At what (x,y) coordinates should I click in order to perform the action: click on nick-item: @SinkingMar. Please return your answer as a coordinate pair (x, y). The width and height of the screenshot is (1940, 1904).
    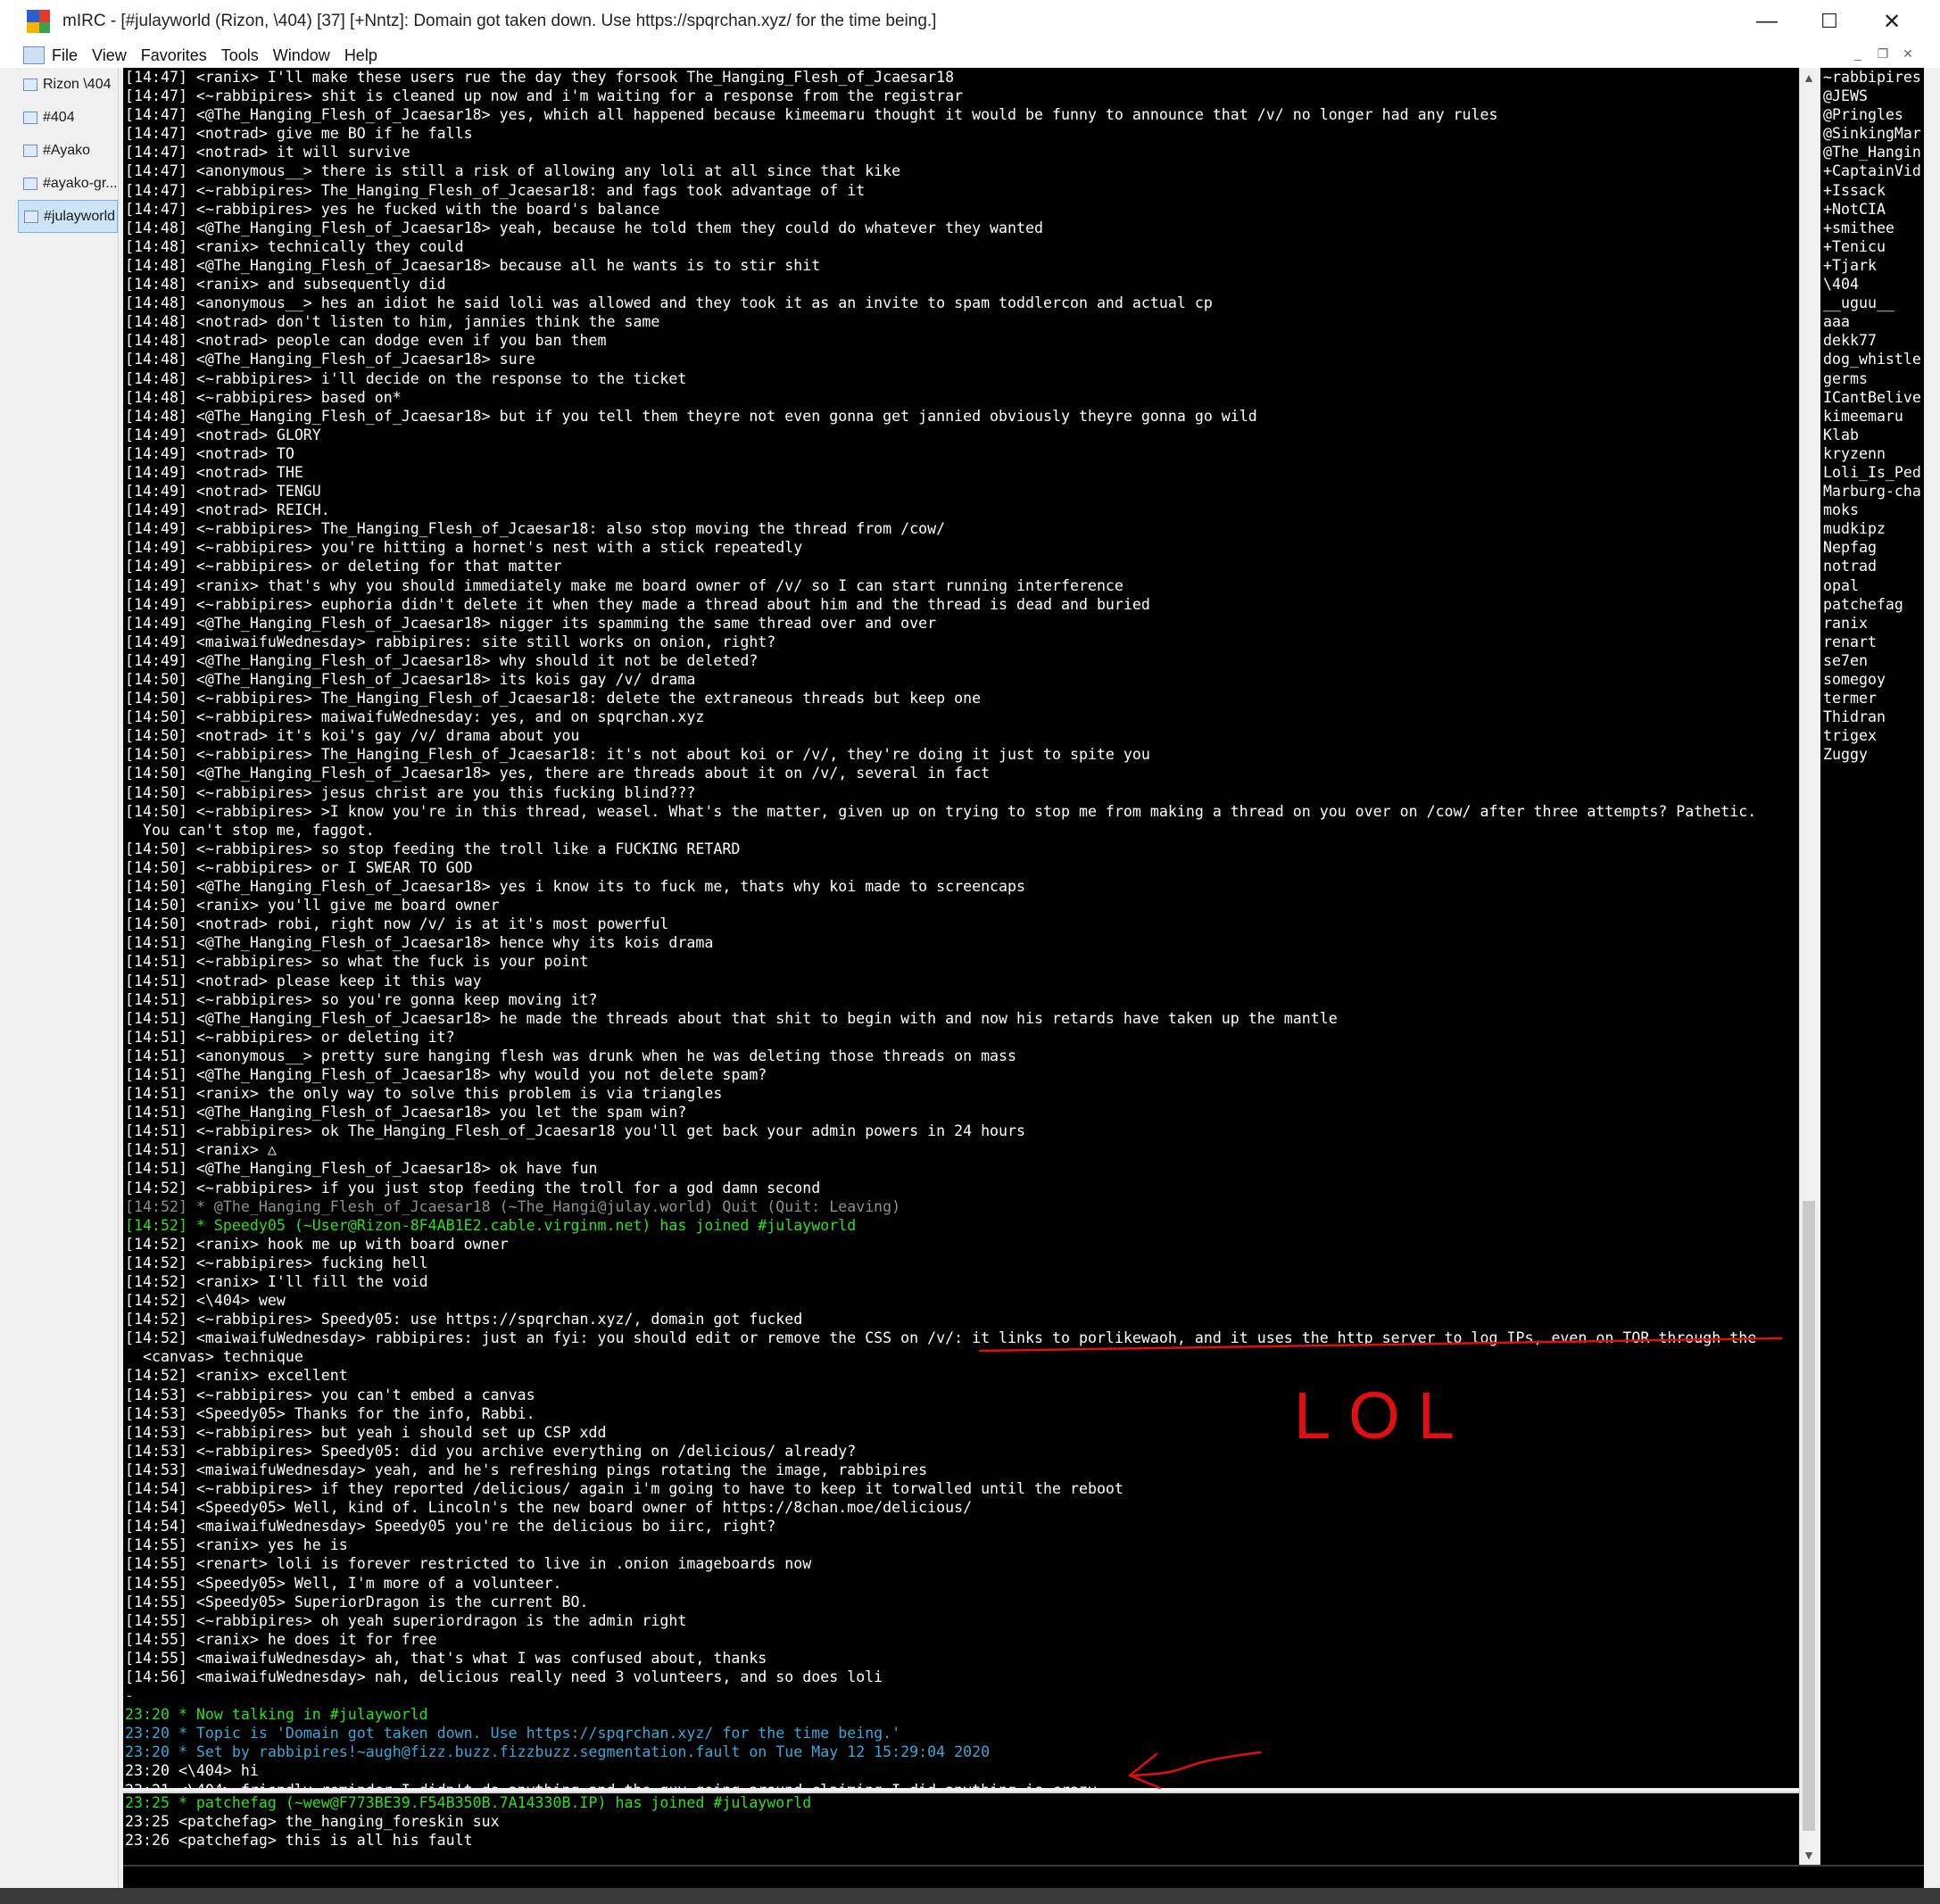
    Looking at the image, I should click on (1872, 133).